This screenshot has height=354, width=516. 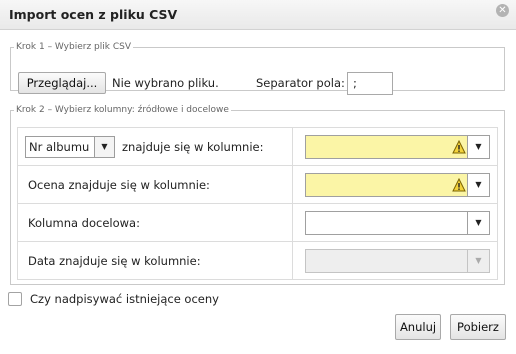 I want to click on overwrite-checkbox, so click(x=15, y=299).